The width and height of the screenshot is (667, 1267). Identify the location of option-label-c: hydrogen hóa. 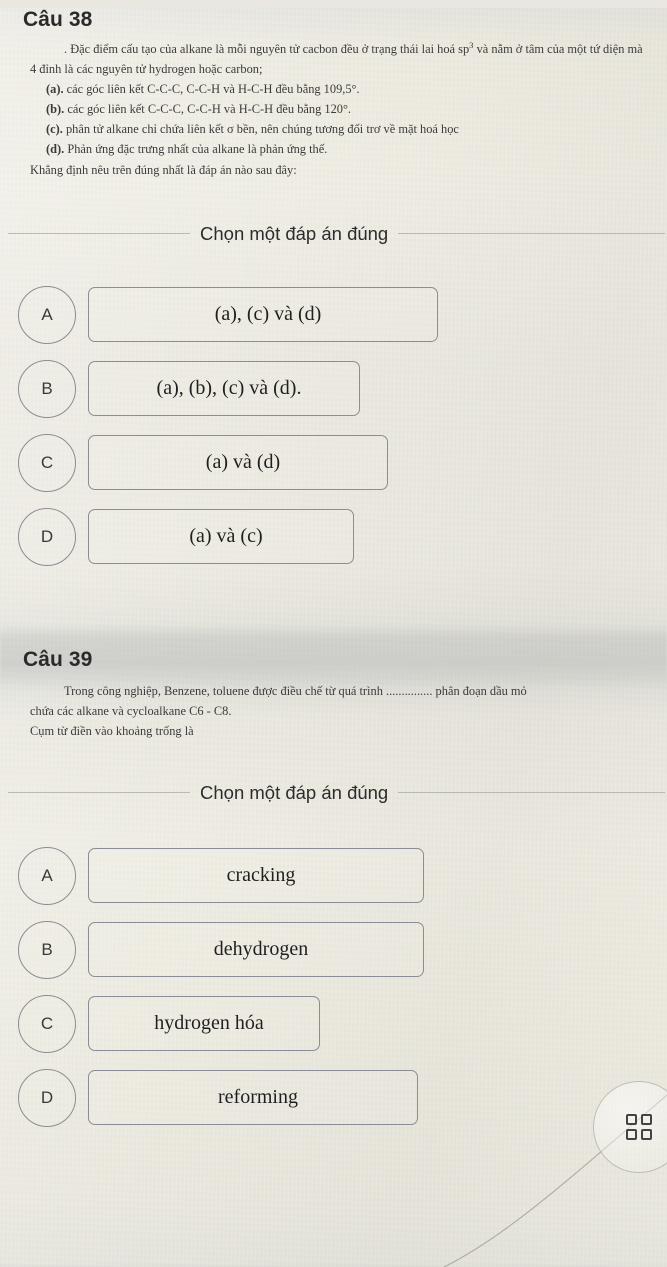
(209, 1023).